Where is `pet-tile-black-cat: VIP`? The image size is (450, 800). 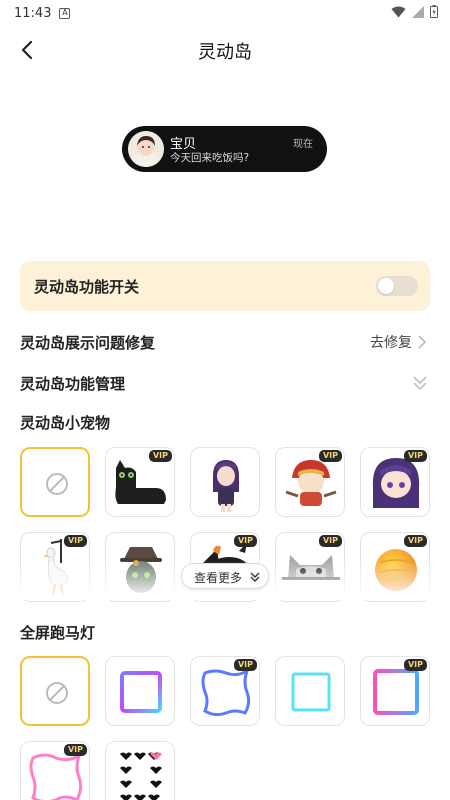
pet-tile-black-cat: VIP is located at coordinates (140, 482).